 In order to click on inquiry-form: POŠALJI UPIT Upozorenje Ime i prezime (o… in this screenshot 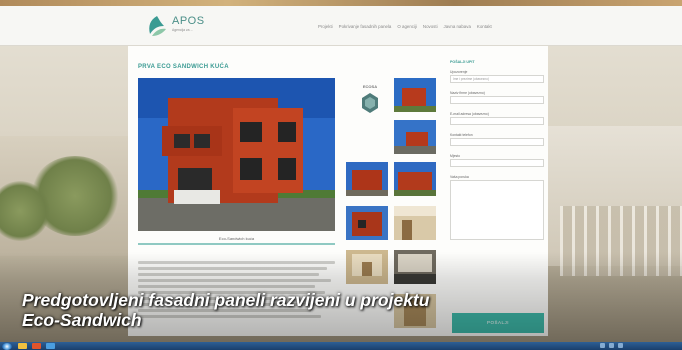, I will do `click(497, 153)`.